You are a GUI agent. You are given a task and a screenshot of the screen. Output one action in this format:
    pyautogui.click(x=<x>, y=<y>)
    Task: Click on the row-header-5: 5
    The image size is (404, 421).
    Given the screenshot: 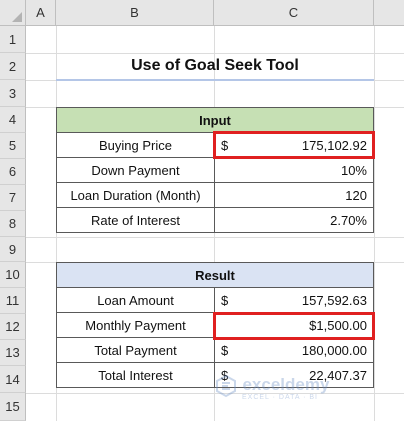 What is the action you would take?
    pyautogui.click(x=13, y=146)
    